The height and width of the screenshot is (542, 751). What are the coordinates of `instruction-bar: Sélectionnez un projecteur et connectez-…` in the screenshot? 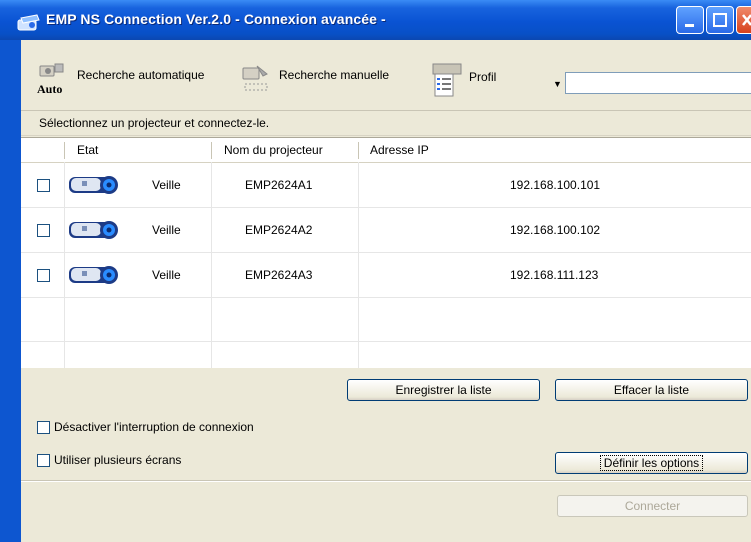 It's located at (386, 123).